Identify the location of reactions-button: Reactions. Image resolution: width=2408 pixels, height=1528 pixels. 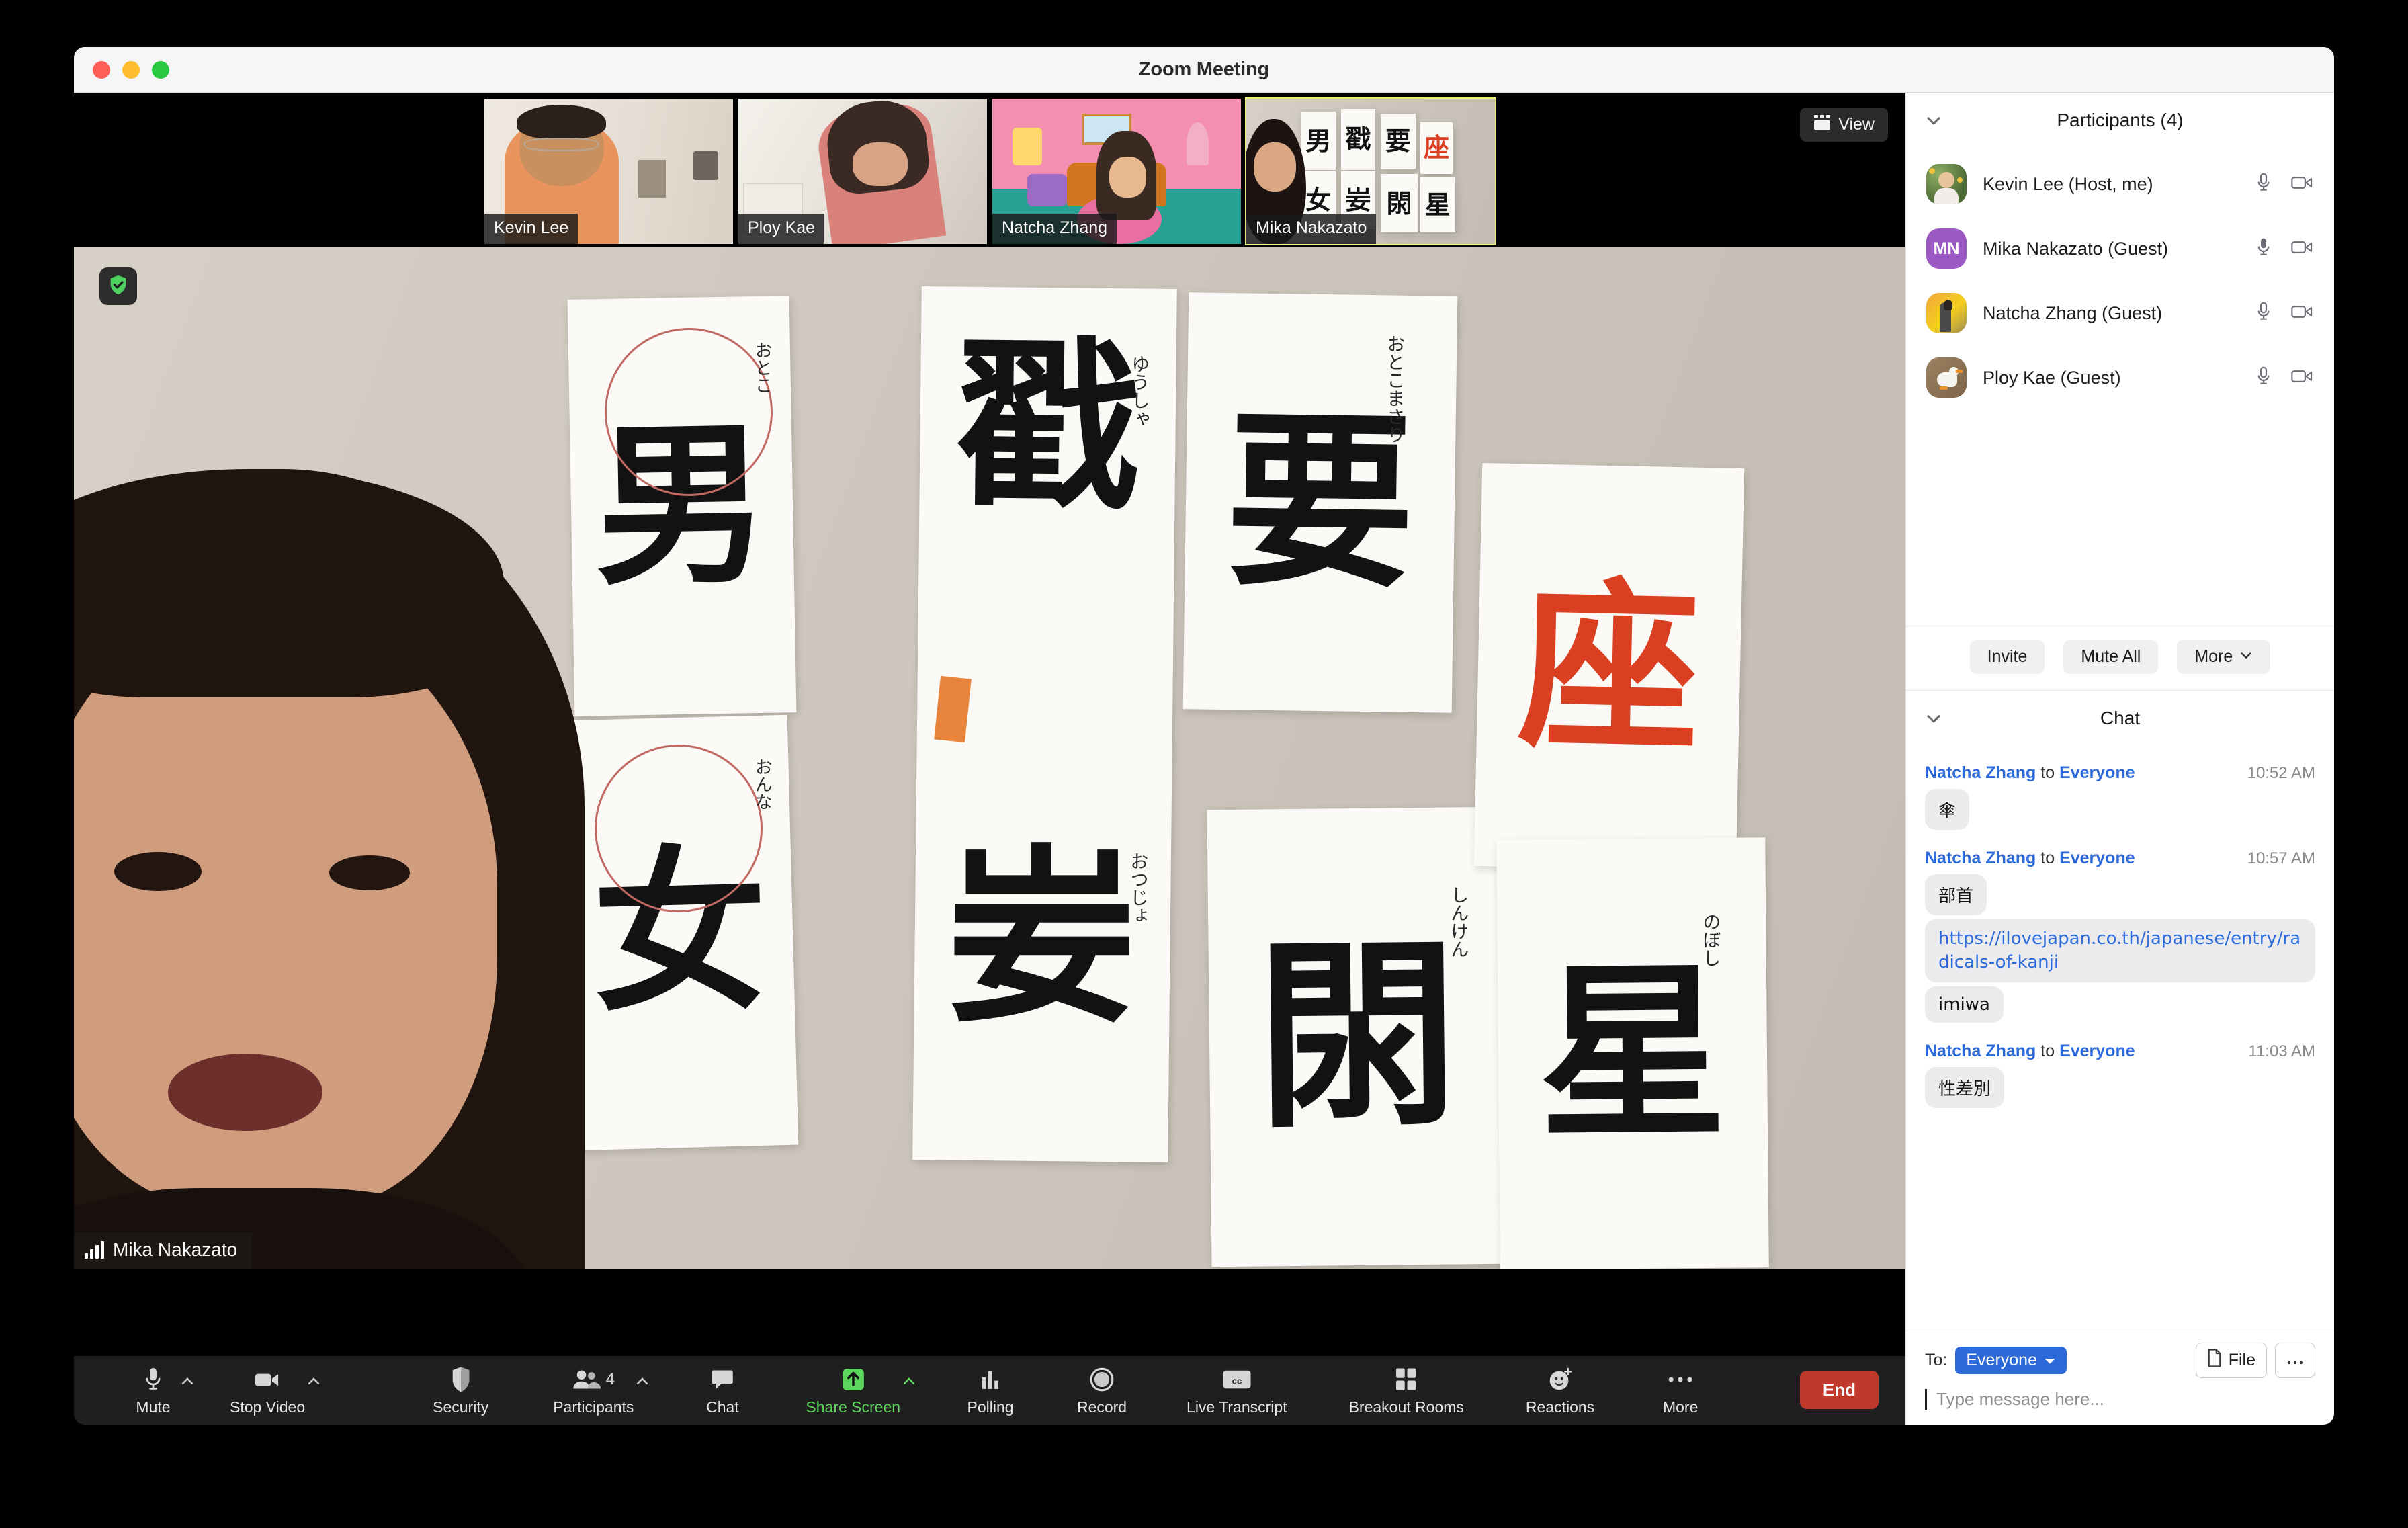
(1560, 1390).